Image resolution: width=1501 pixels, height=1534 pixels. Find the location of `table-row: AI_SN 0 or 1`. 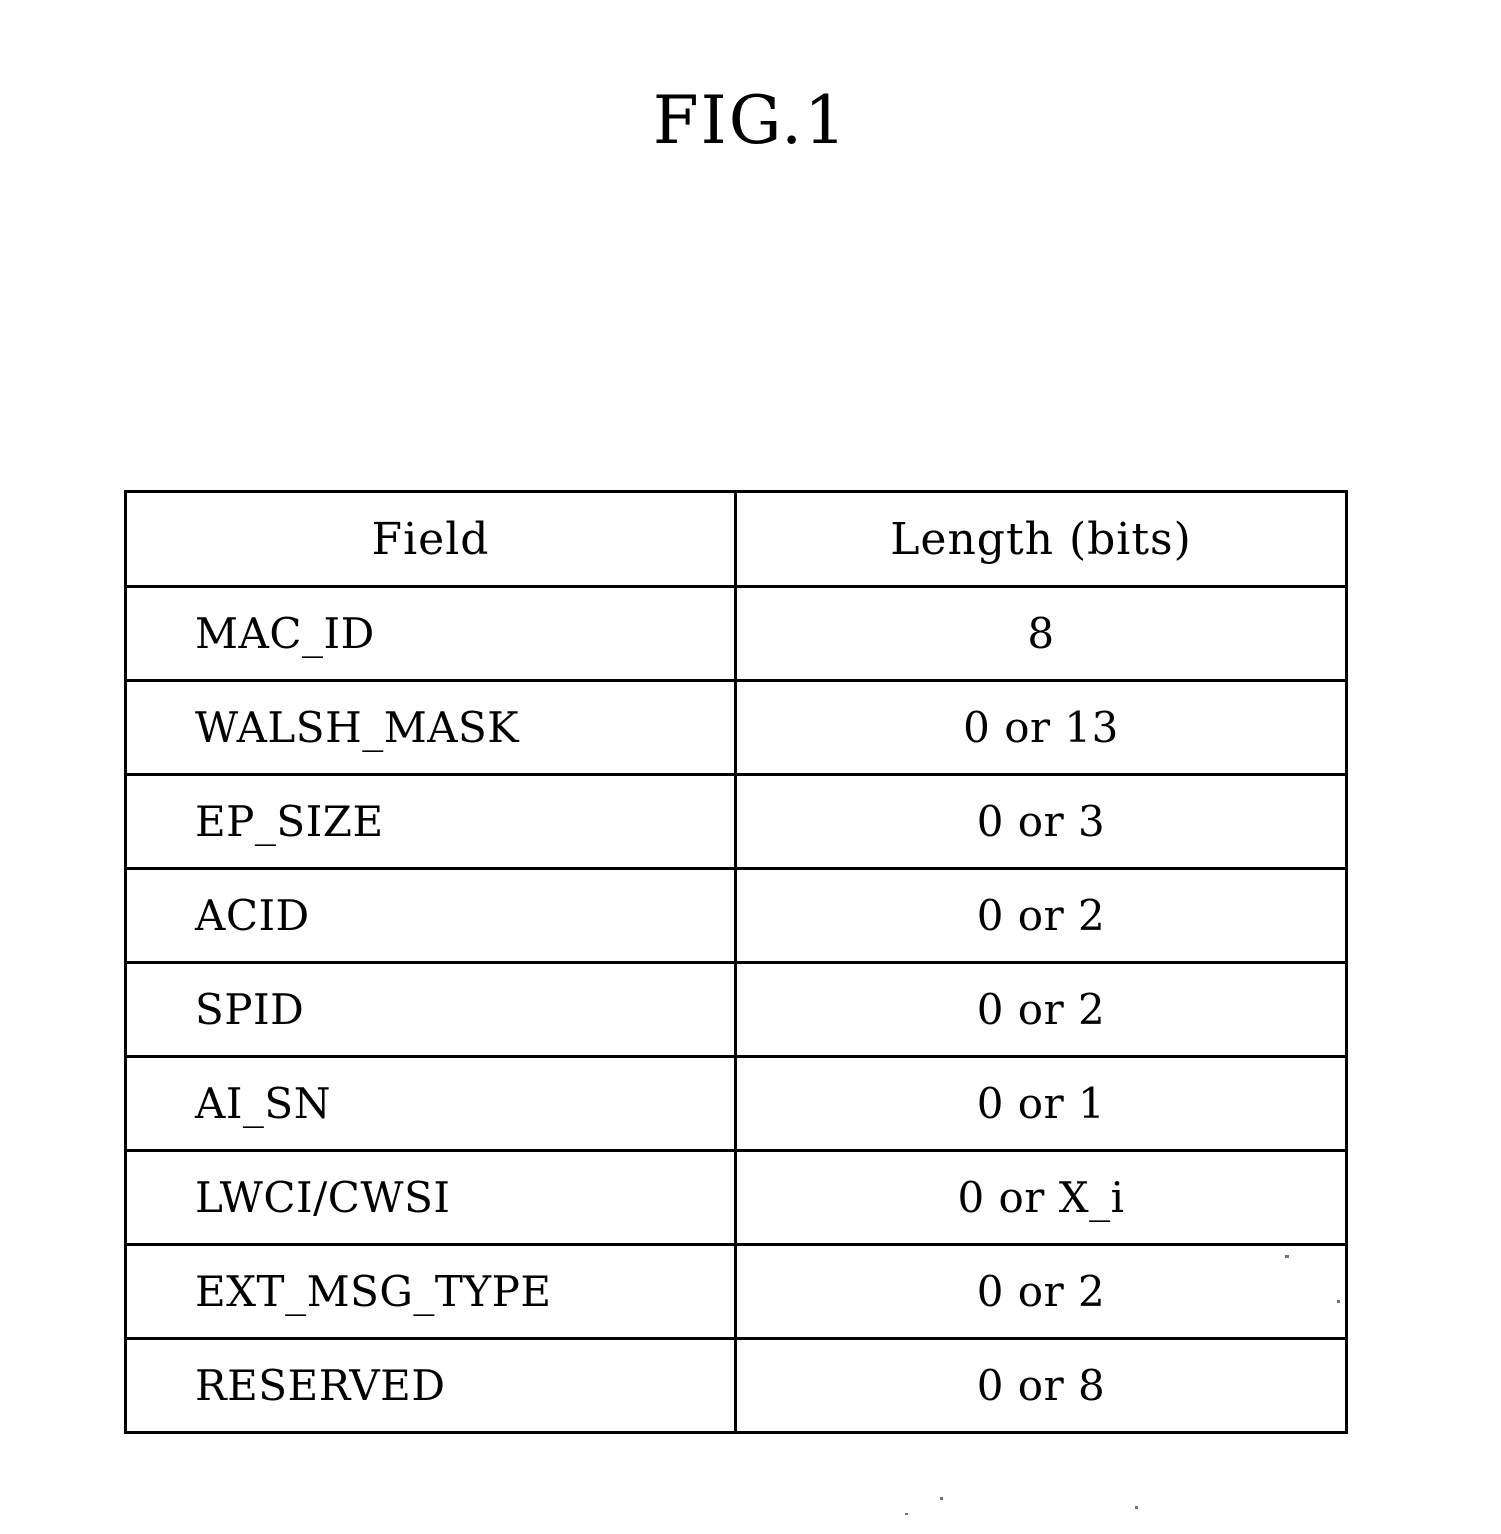

table-row: AI_SN 0 or 1 is located at coordinates (736, 1103).